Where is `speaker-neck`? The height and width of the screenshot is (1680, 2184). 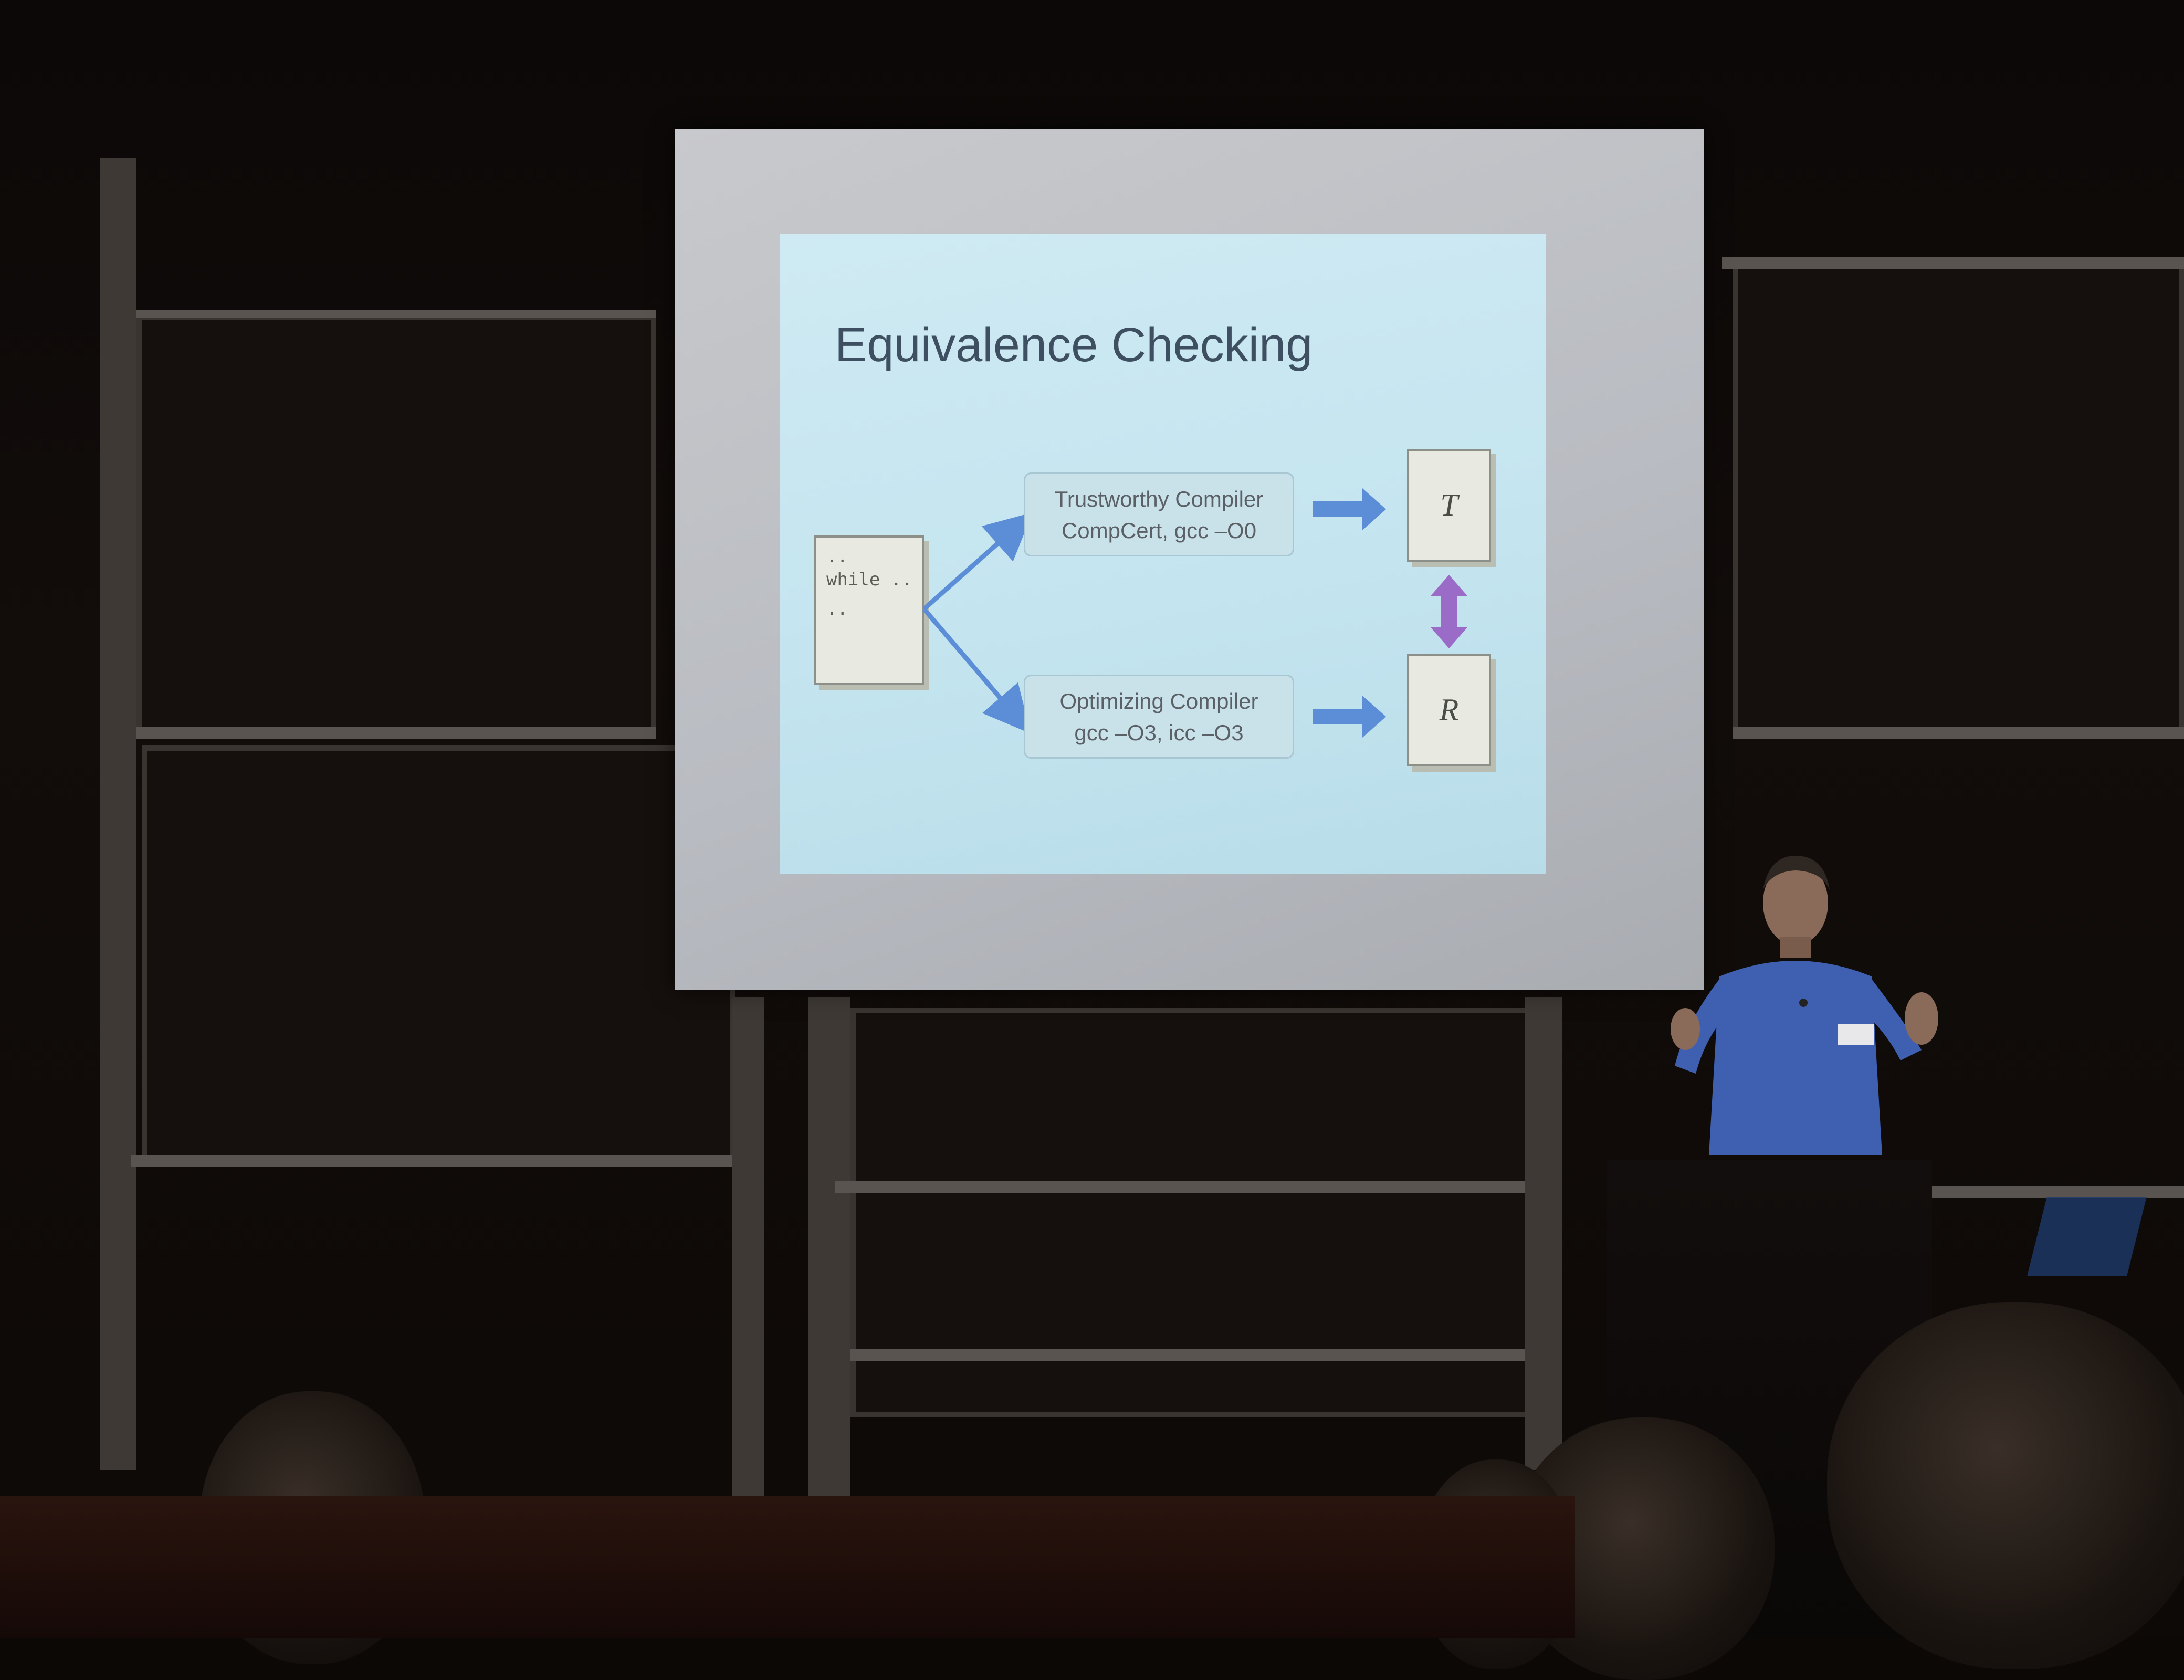
speaker-neck is located at coordinates (1795, 947).